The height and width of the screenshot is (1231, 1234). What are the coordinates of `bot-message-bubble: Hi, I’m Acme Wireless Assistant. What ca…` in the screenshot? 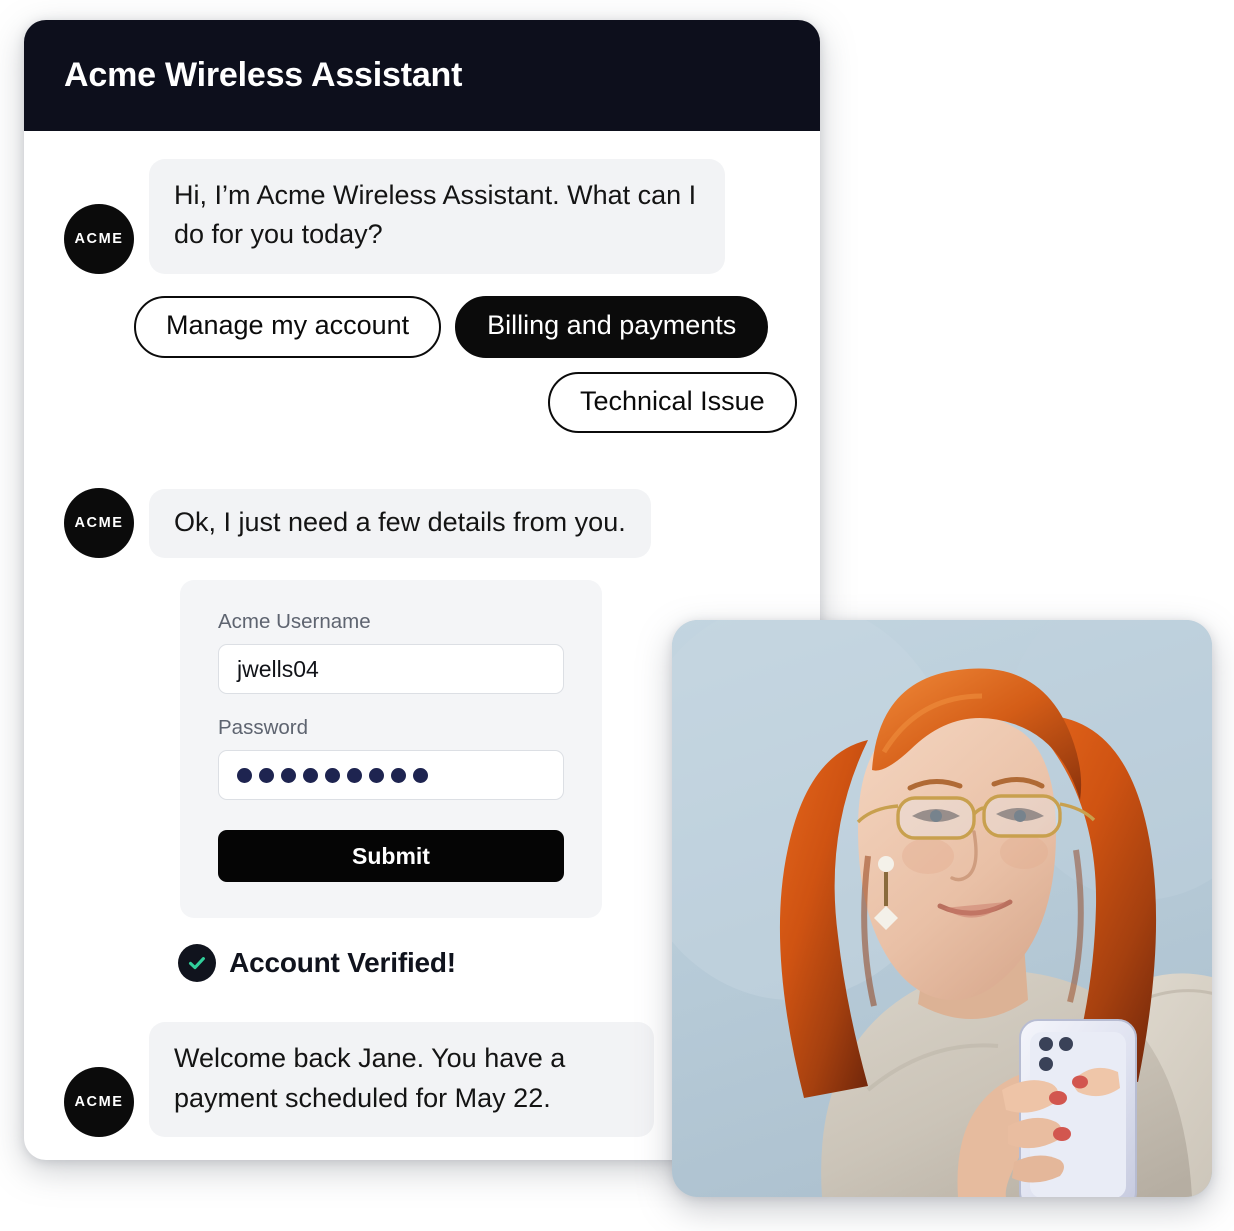 It's located at (437, 216).